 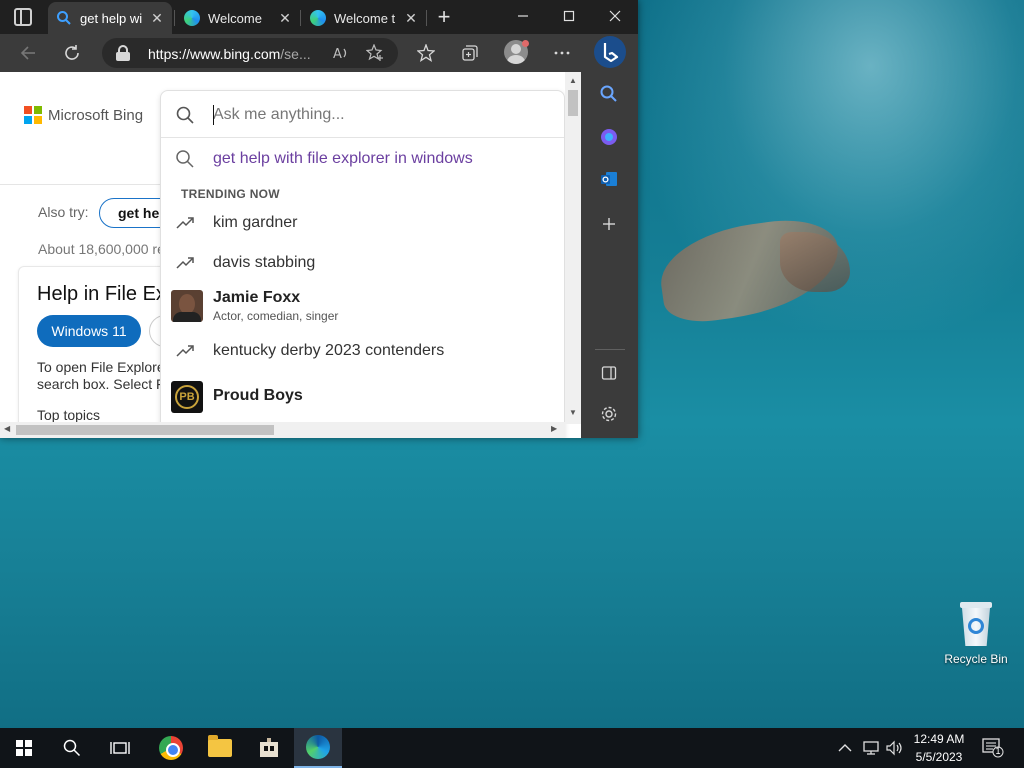 I want to click on logo-text: Microsoft Bing, so click(x=96, y=115).